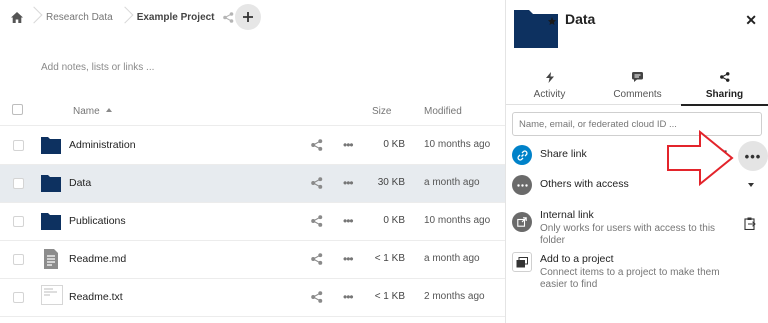 The height and width of the screenshot is (323, 768). I want to click on share-link-menu-button: •••, so click(753, 156).